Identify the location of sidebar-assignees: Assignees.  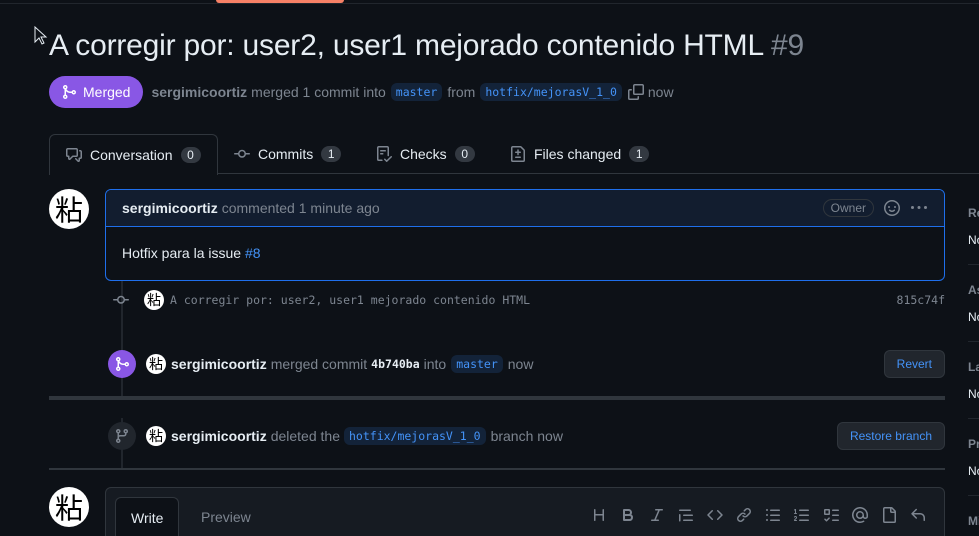
(973, 290).